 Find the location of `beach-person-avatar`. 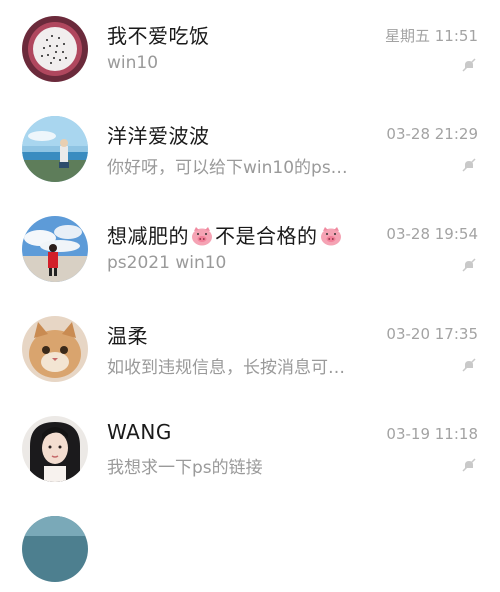

beach-person-avatar is located at coordinates (55, 149).